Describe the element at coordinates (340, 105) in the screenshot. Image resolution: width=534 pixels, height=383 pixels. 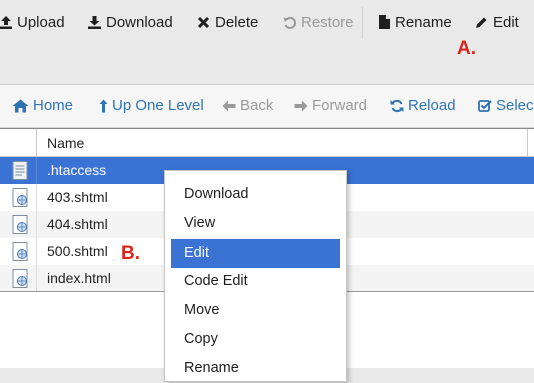
I see `forward-label: Forward` at that location.